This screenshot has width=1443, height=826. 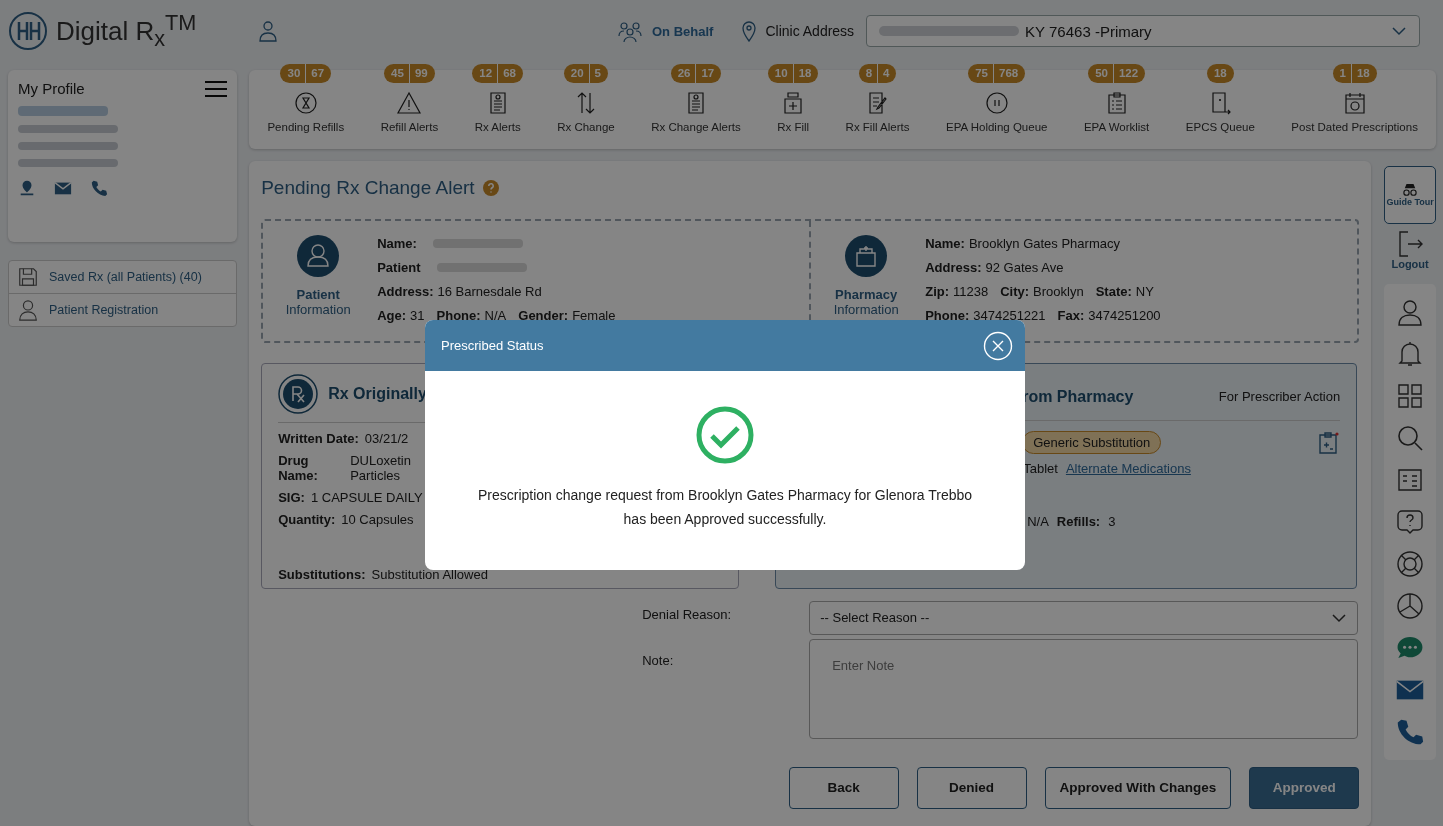 What do you see at coordinates (725, 435) in the screenshot?
I see `success-check-icon` at bounding box center [725, 435].